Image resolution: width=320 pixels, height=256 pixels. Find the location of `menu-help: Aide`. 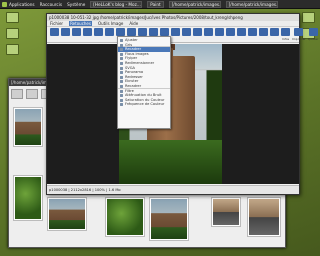

menu-help: Aide is located at coordinates (133, 23).